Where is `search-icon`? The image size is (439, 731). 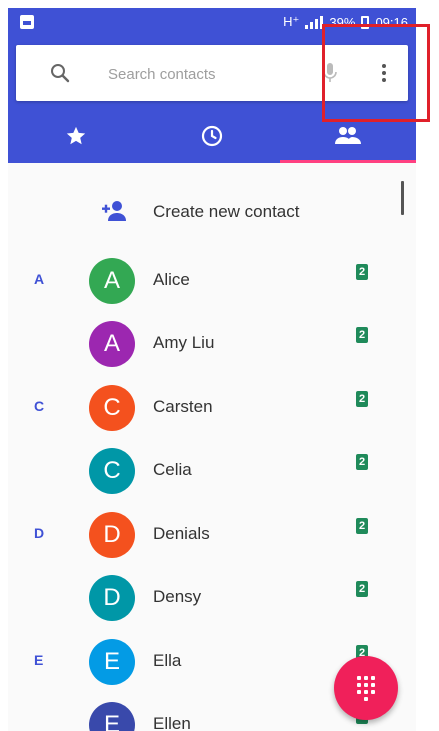
search-icon is located at coordinates (60, 73).